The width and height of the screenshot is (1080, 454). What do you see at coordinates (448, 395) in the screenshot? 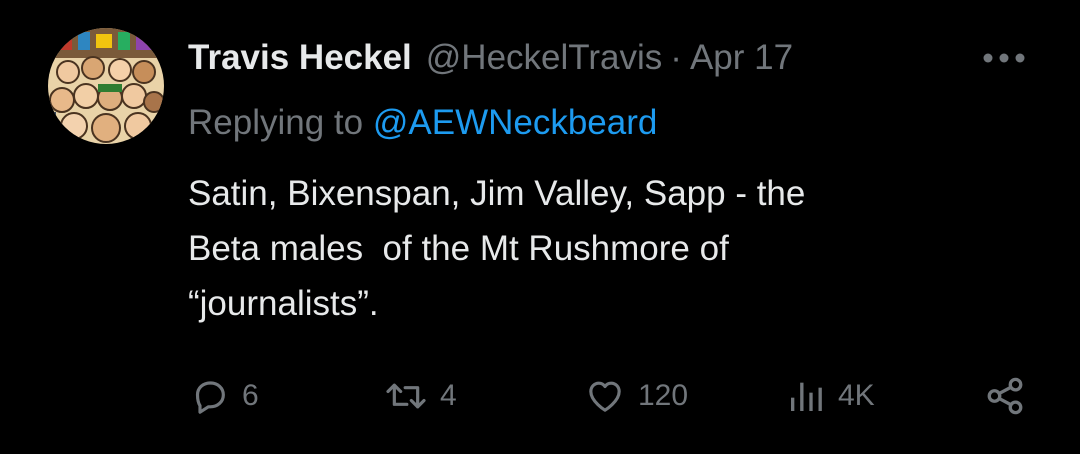
I see `retweet-count: 4` at bounding box center [448, 395].